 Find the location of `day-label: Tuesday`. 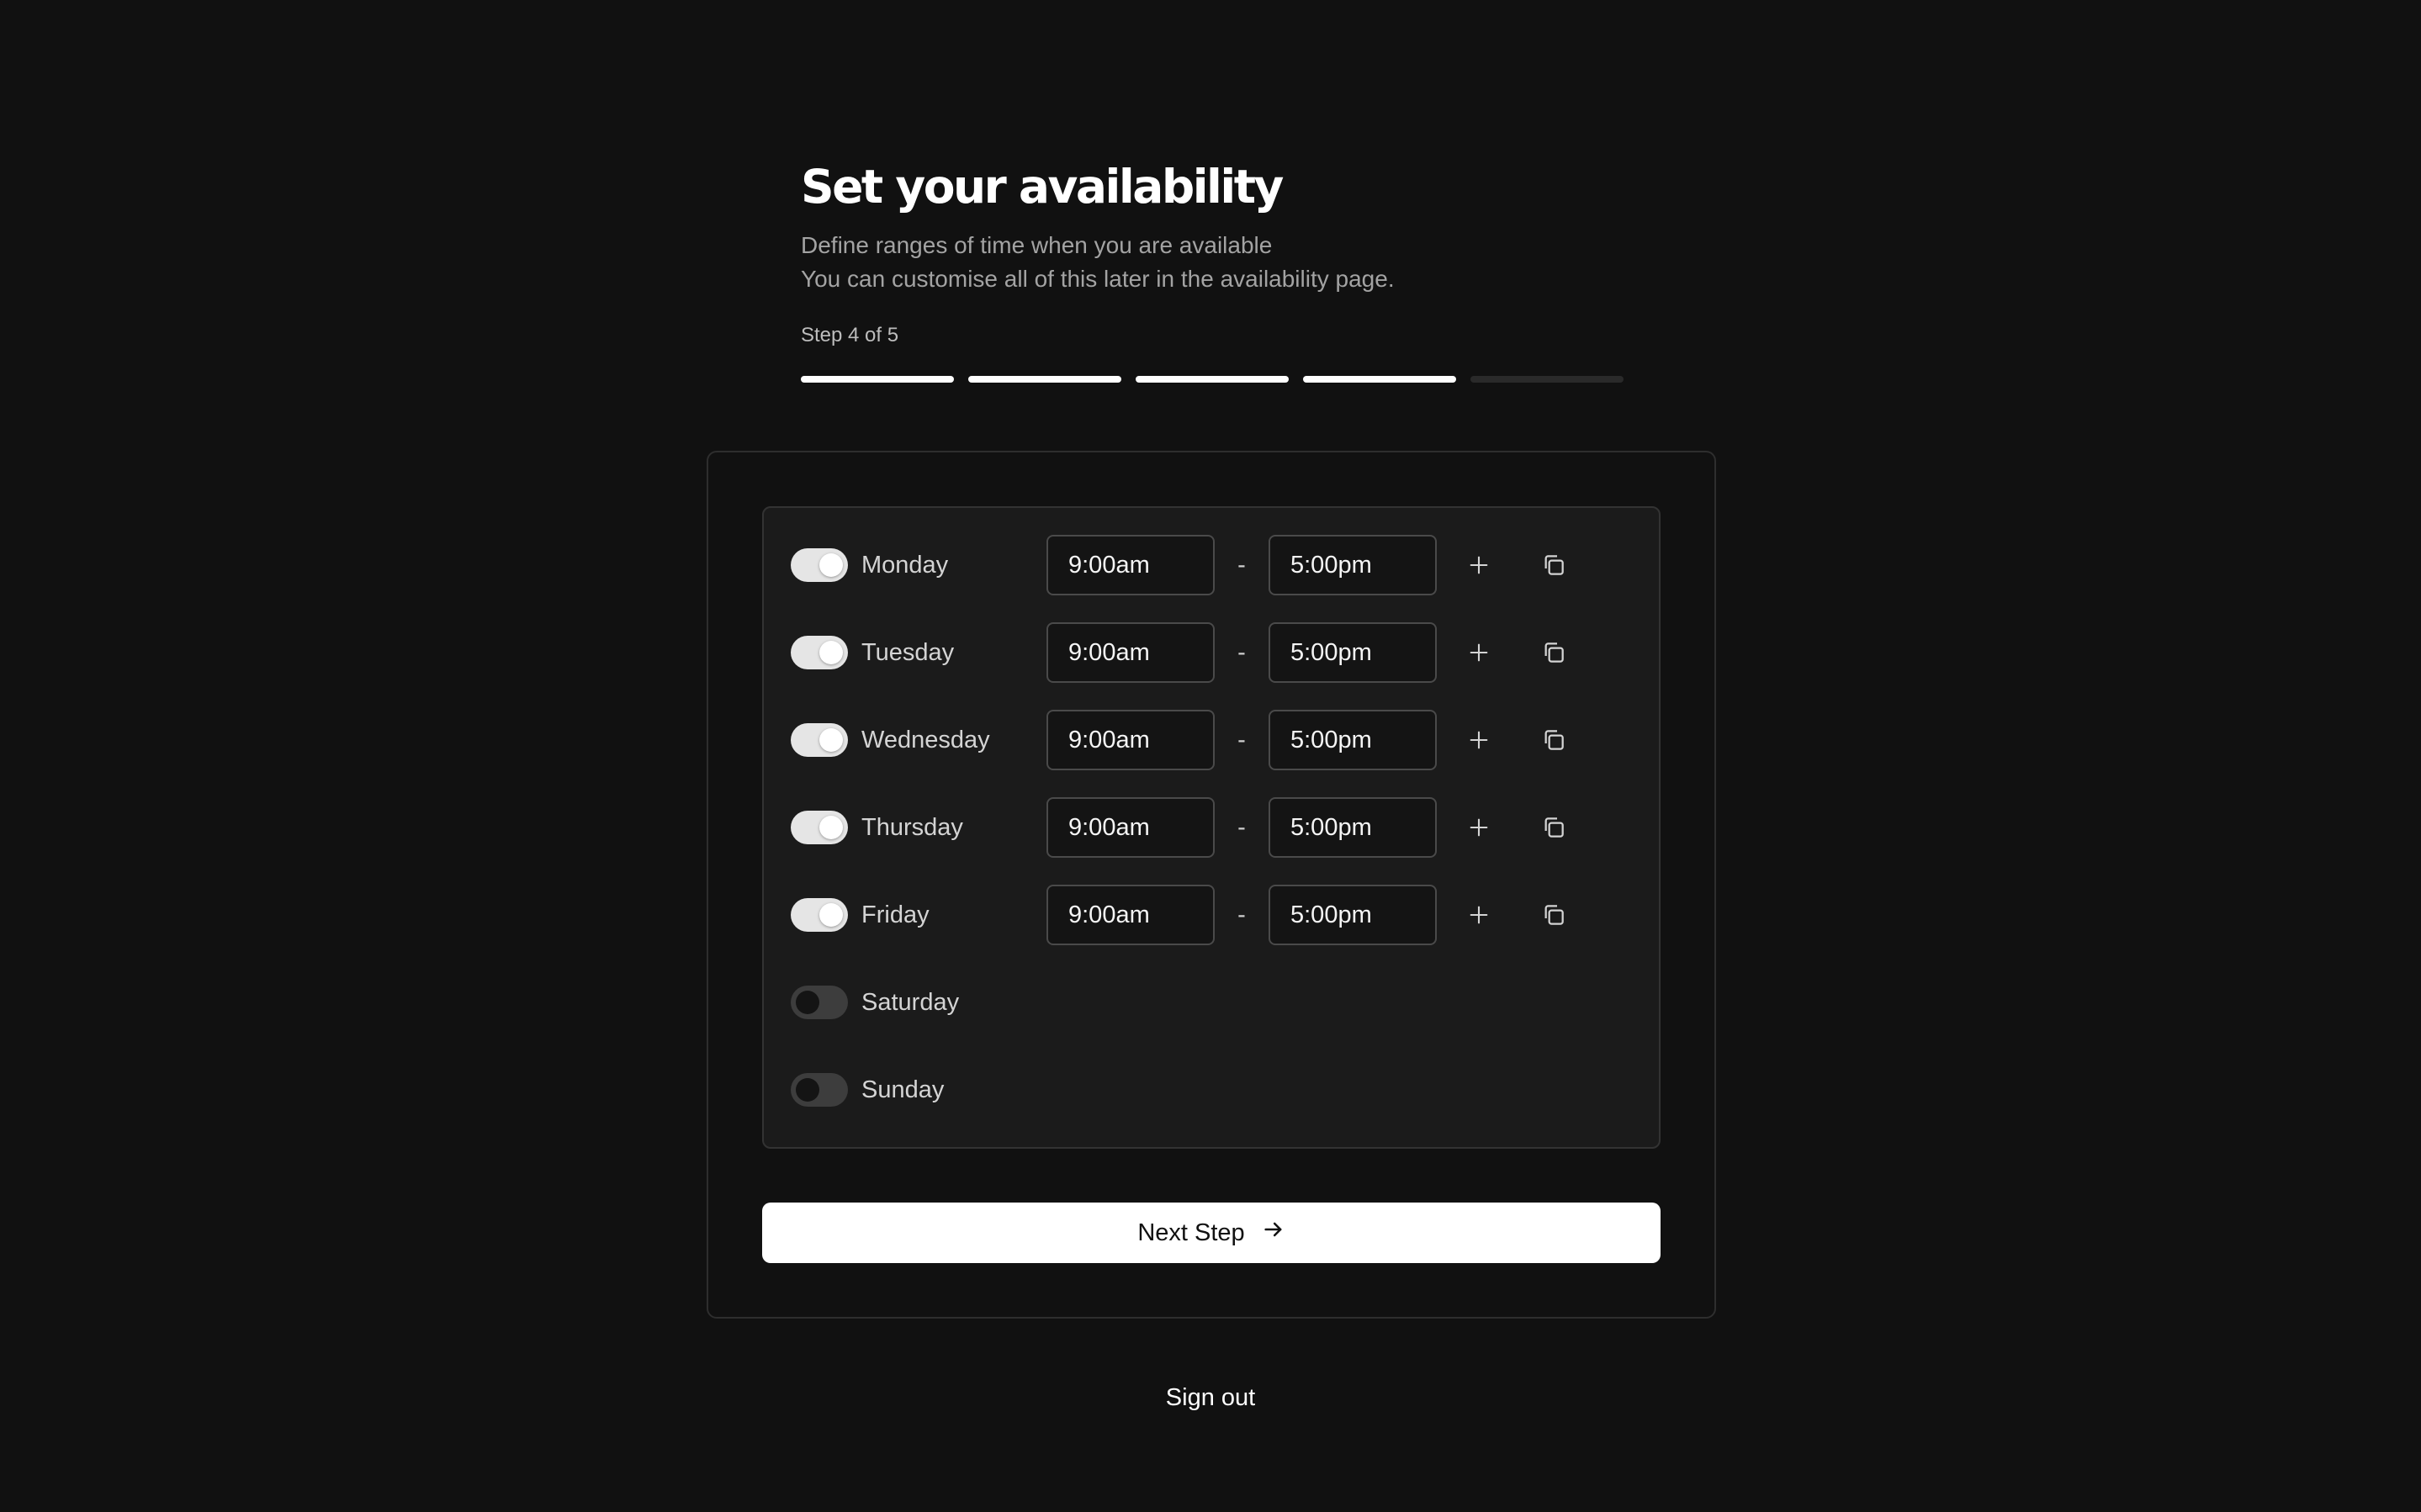

day-label: Tuesday is located at coordinates (908, 652).